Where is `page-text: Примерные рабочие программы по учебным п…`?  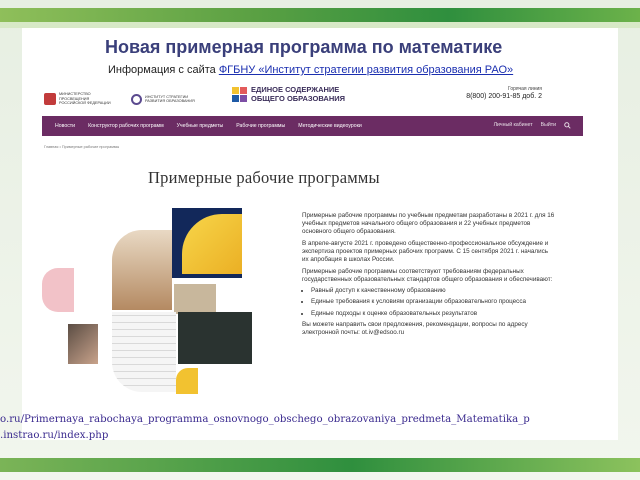 page-text: Примерные рабочие программы по учебным п… is located at coordinates (429, 276).